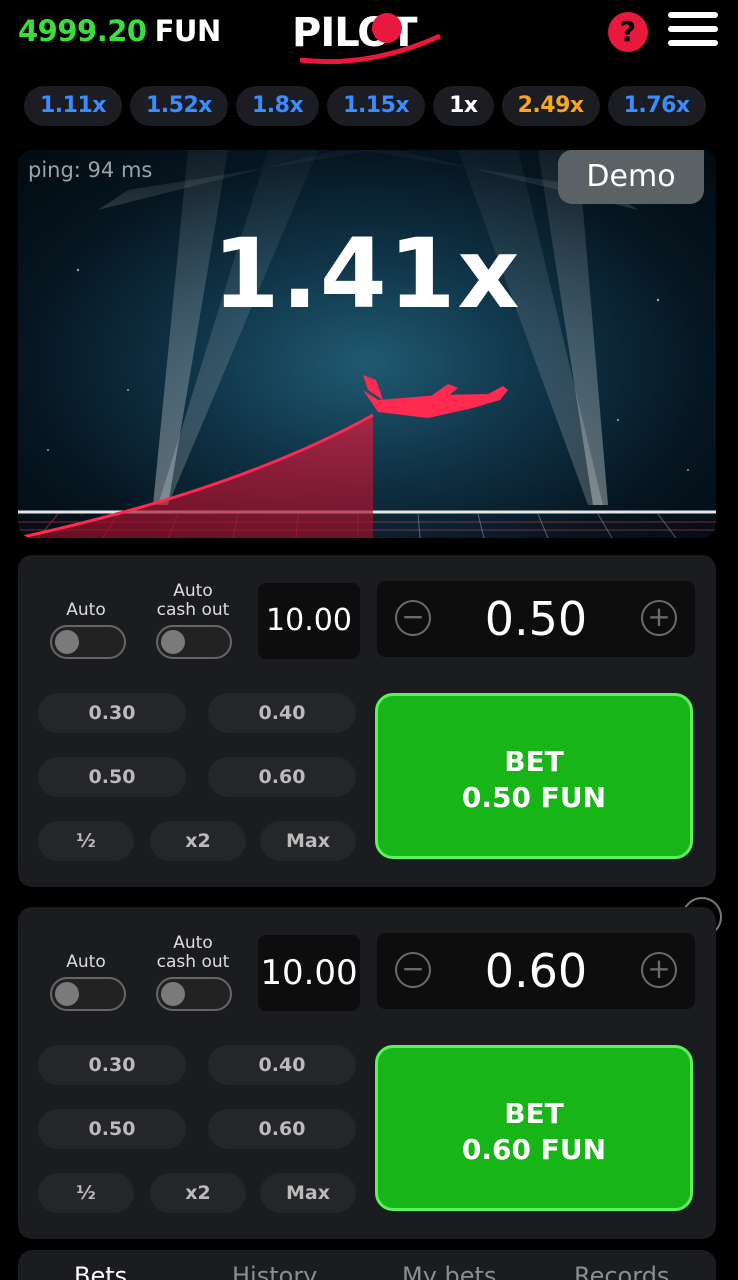 This screenshot has height=1280, width=738. I want to click on stake-input-group: − 0.50 +, so click(536, 619).